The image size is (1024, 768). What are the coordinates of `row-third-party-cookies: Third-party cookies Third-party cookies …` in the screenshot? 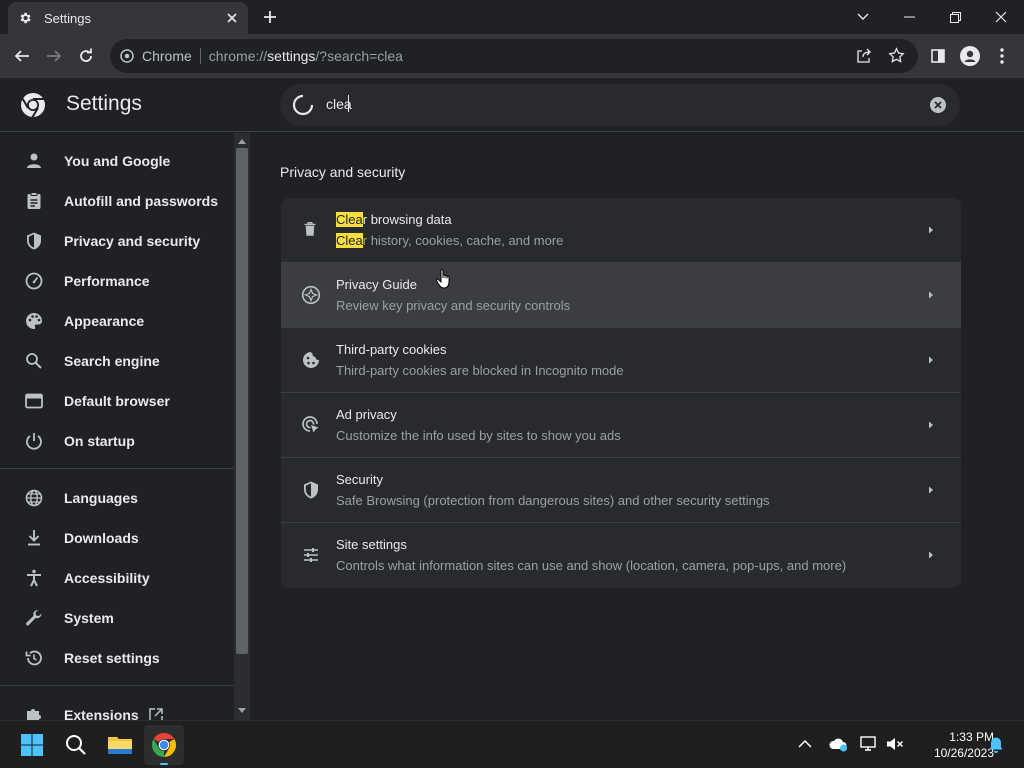 It's located at (621, 360).